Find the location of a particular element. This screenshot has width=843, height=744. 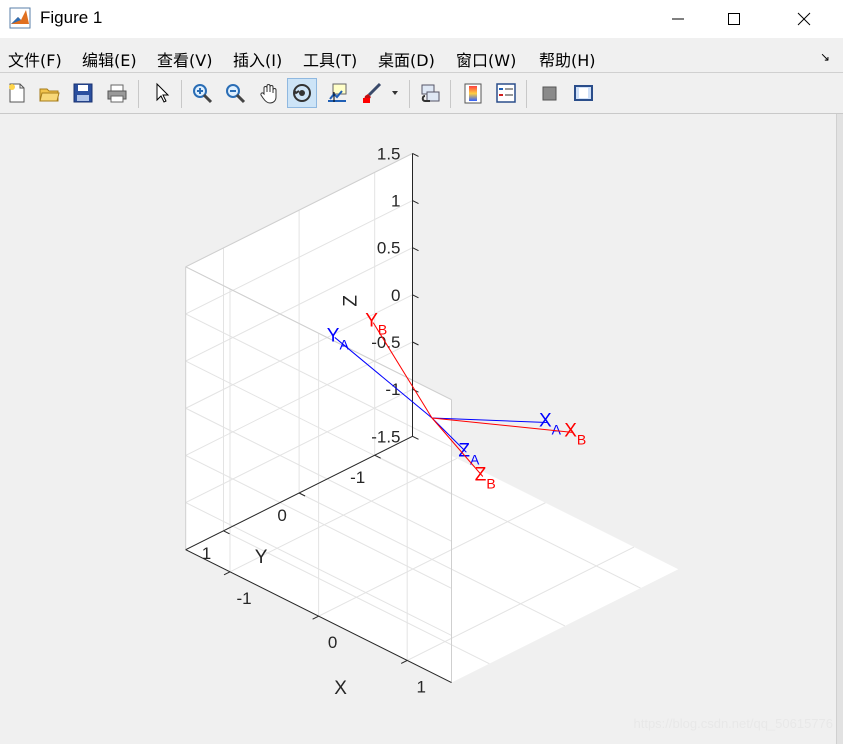

rotate-3d-button is located at coordinates (302, 93).